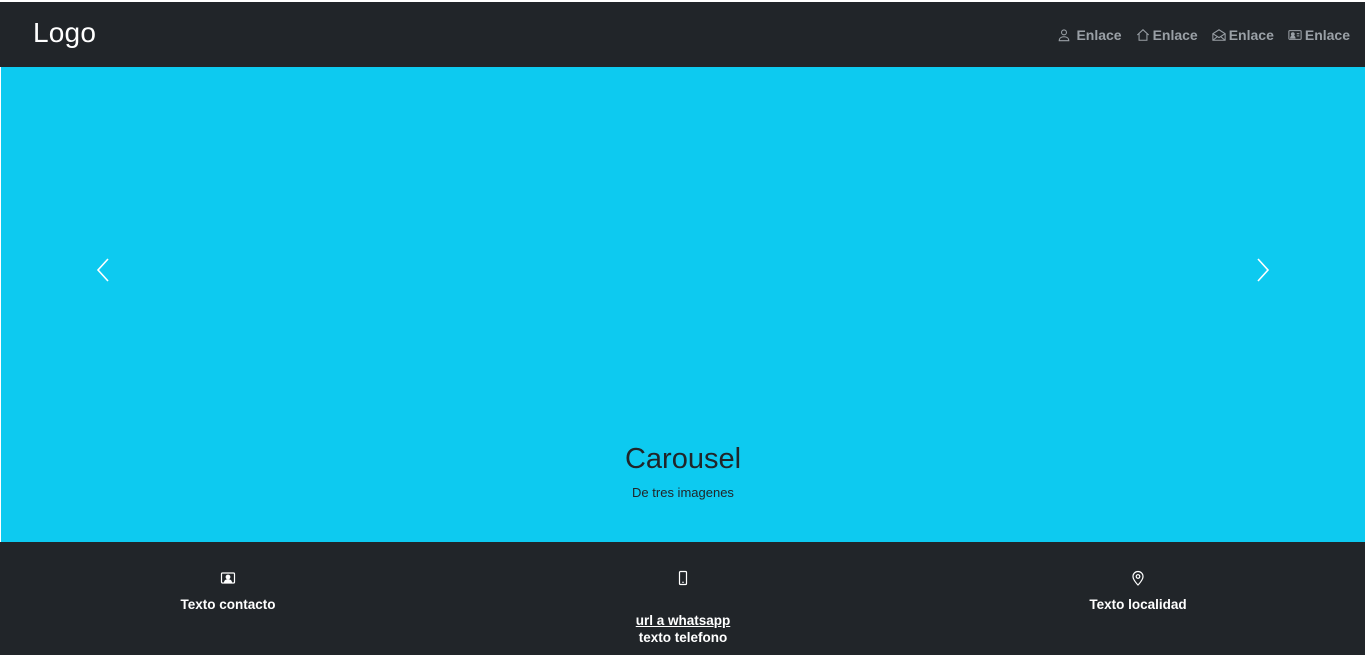  I want to click on nav-link-contact: Enlace, so click(1319, 35).